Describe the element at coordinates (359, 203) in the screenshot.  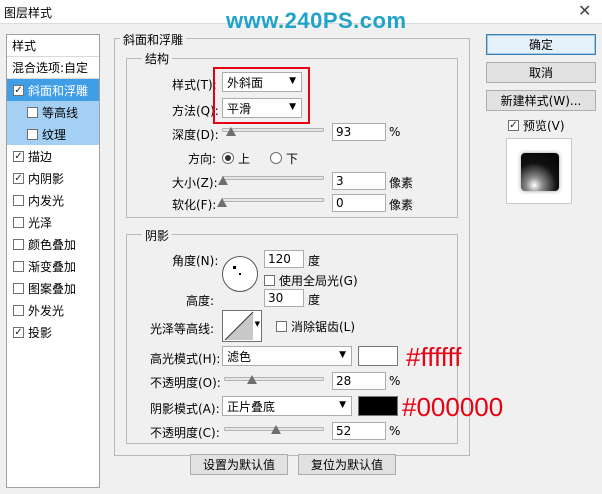
I see `soften-input: 0` at that location.